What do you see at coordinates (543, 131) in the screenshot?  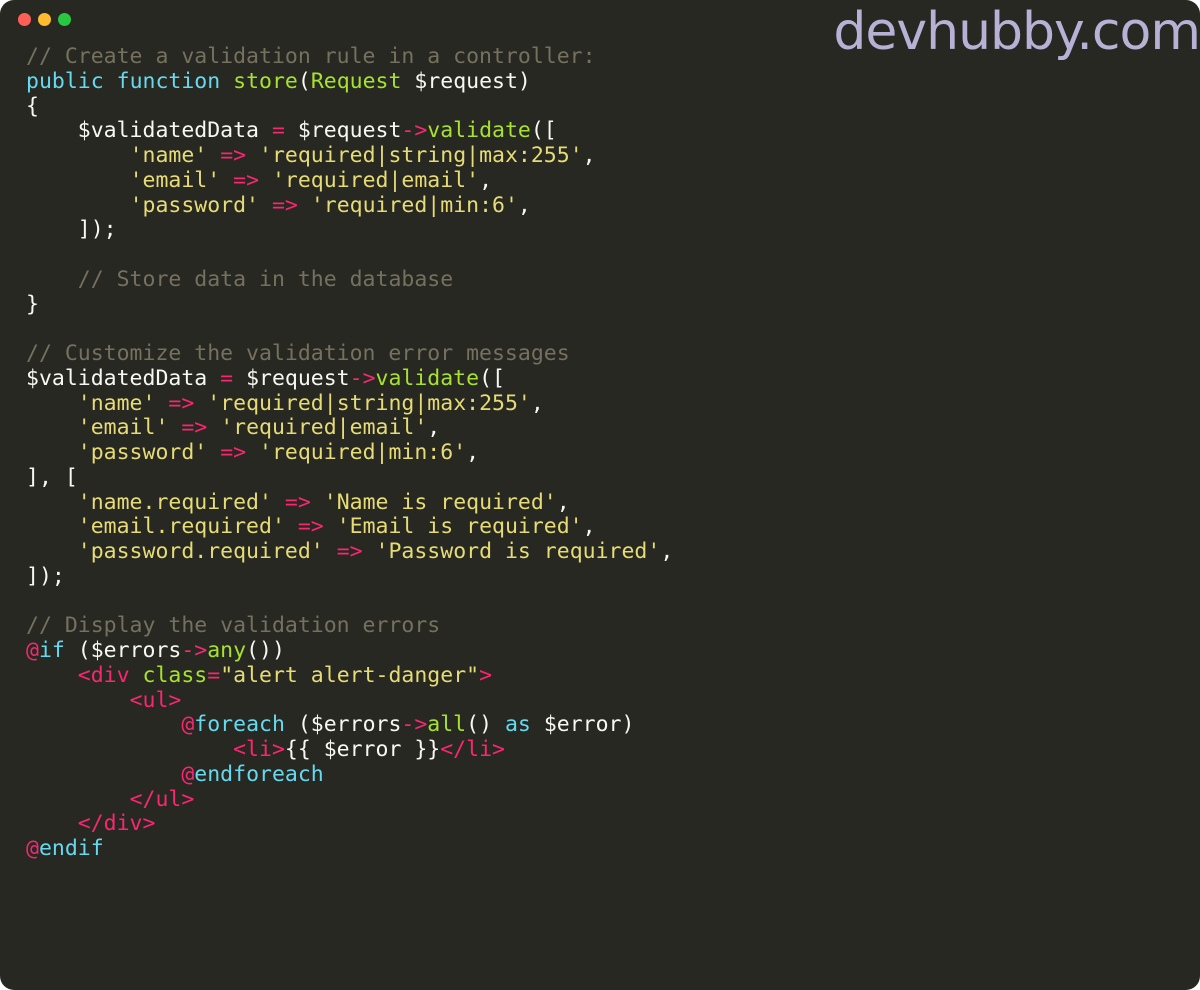 I see `code-token-plain: ([` at bounding box center [543, 131].